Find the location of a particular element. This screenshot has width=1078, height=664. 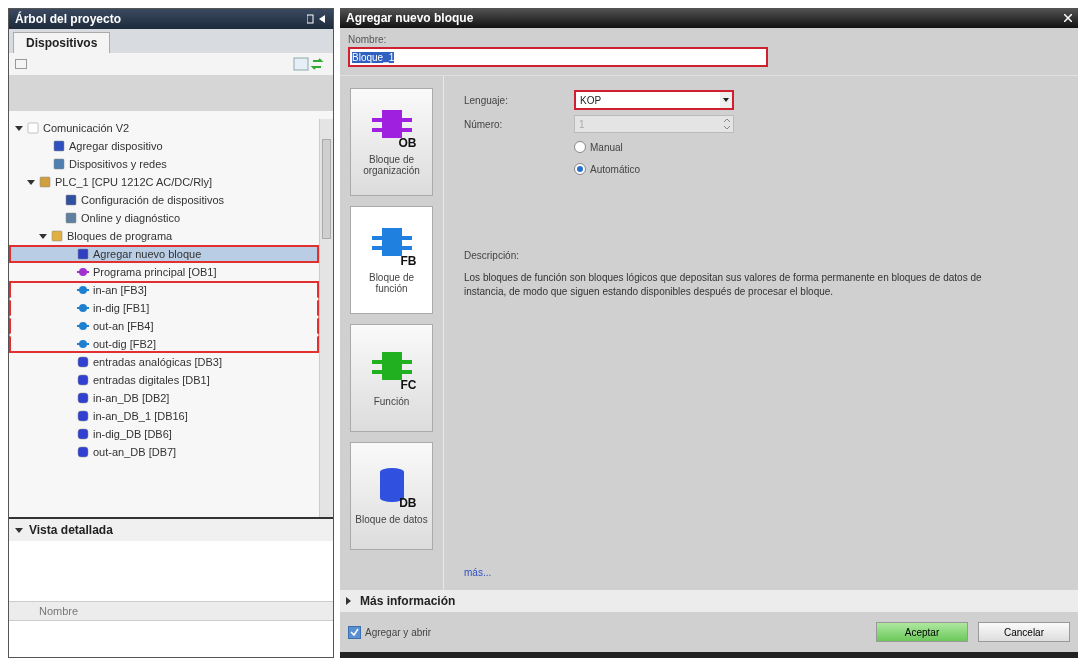

tree-item-label: Online y diagnóstico is located at coordinates (131, 218).